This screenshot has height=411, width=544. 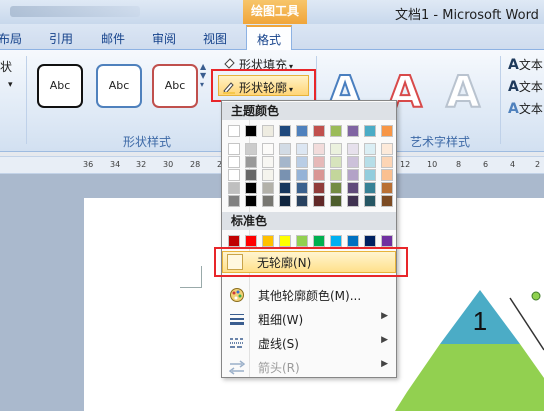 What do you see at coordinates (480, 321) in the screenshot?
I see `pyramid-number: 1` at bounding box center [480, 321].